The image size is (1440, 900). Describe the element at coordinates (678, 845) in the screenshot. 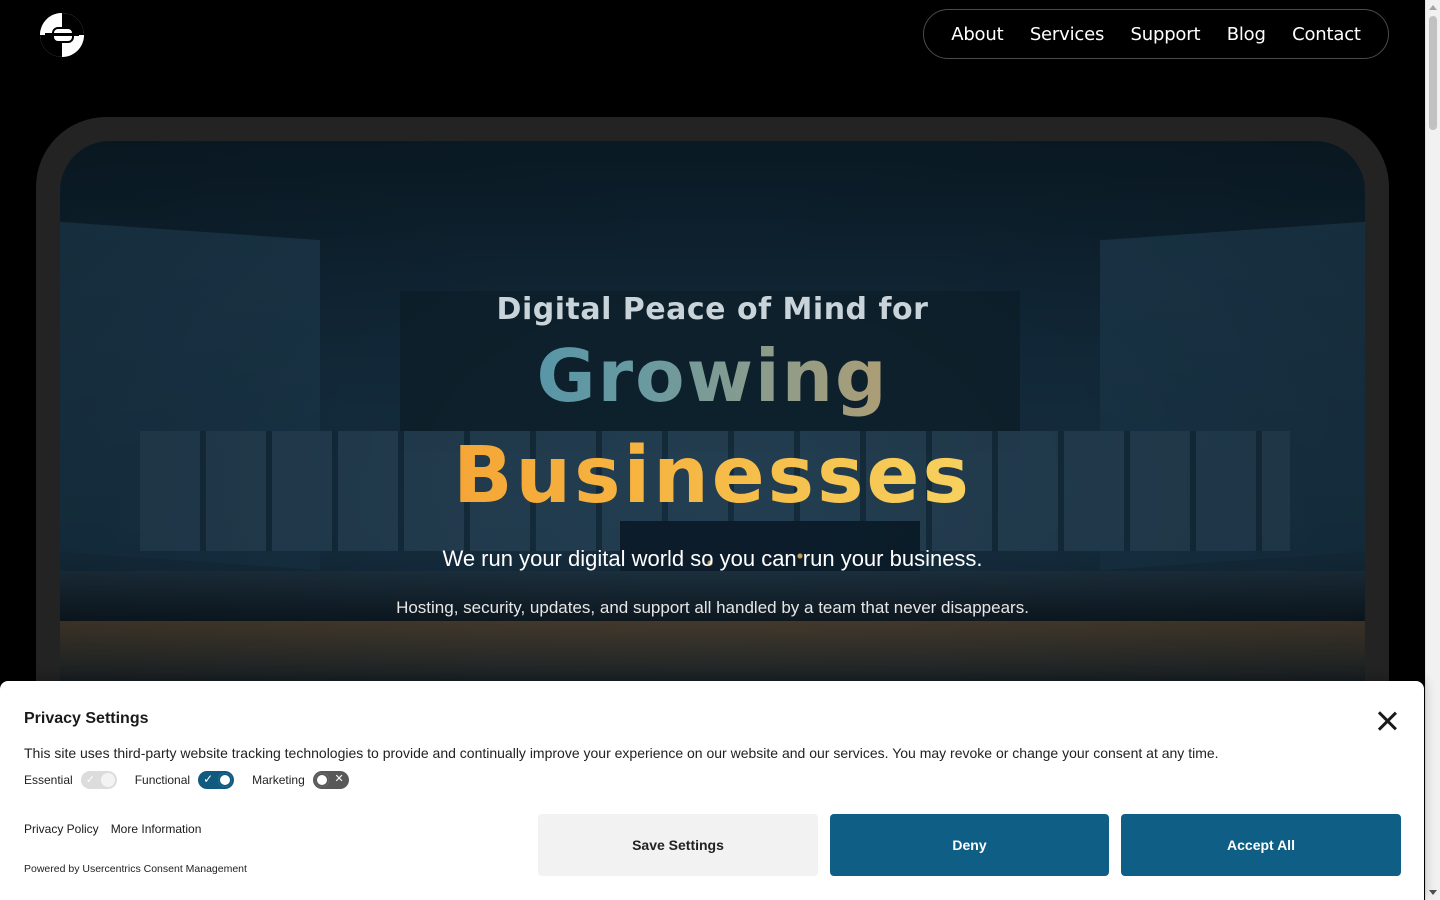

I see `save-settings-button: Save Settings` at that location.